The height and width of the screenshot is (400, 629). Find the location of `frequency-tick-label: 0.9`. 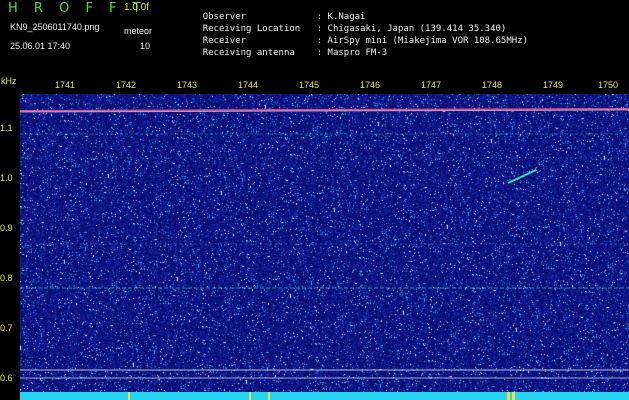

frequency-tick-label: 0.9 is located at coordinates (6, 228).